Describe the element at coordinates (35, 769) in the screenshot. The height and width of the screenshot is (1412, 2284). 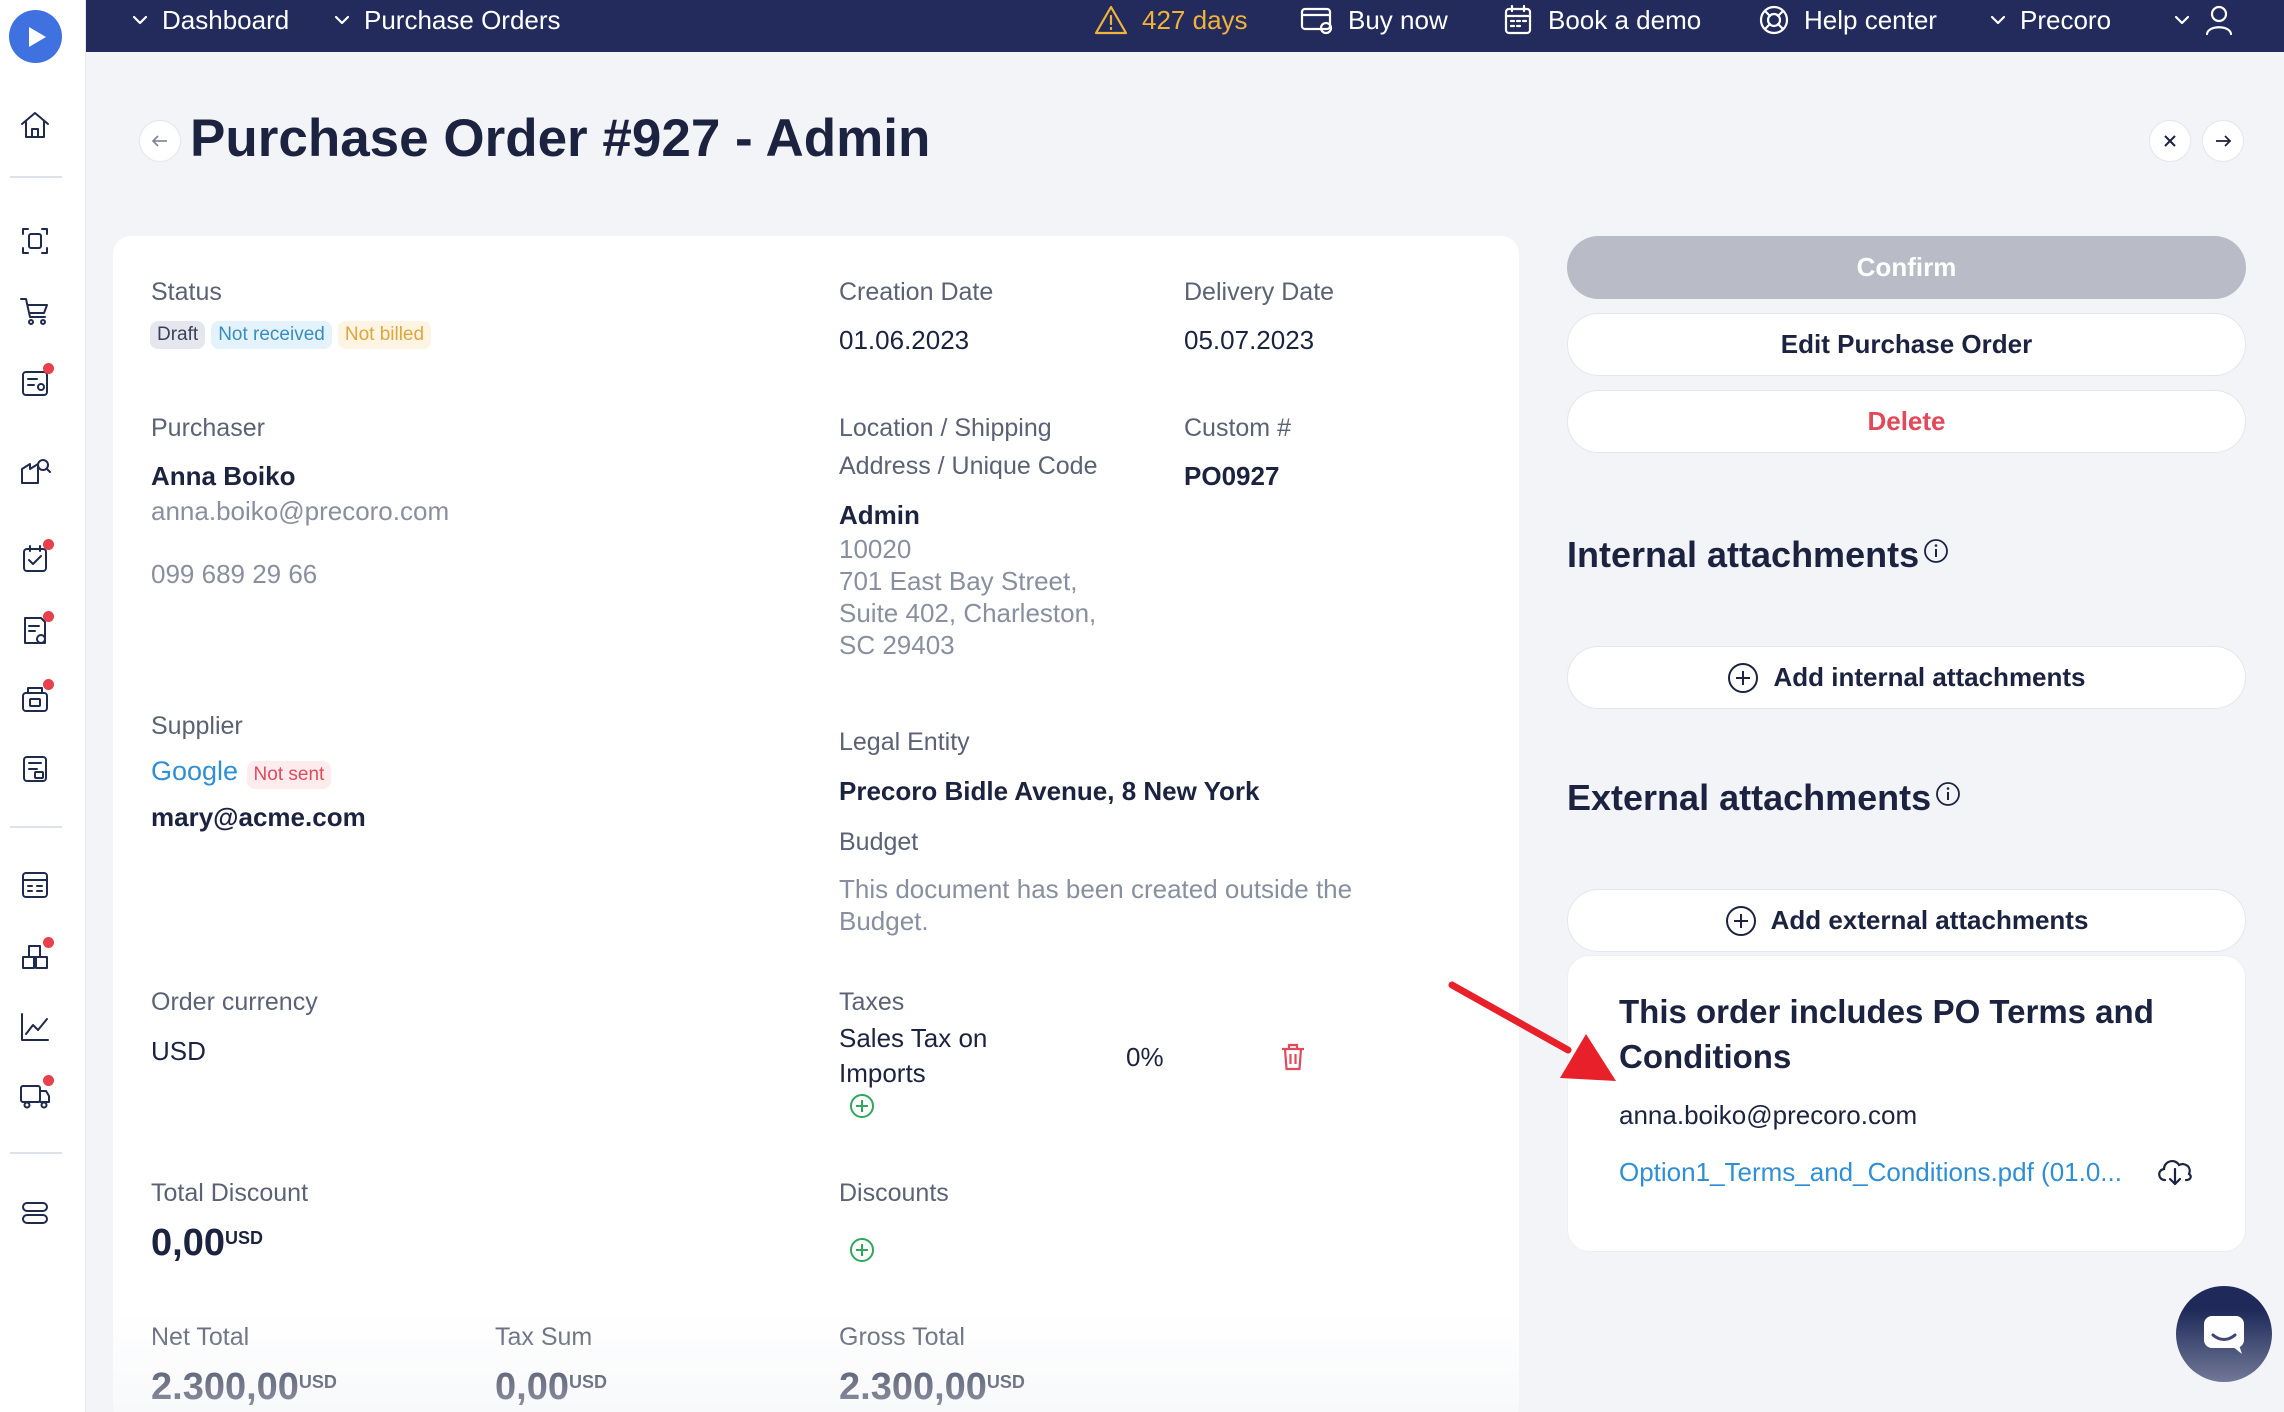
I see `invoices-icon` at that location.